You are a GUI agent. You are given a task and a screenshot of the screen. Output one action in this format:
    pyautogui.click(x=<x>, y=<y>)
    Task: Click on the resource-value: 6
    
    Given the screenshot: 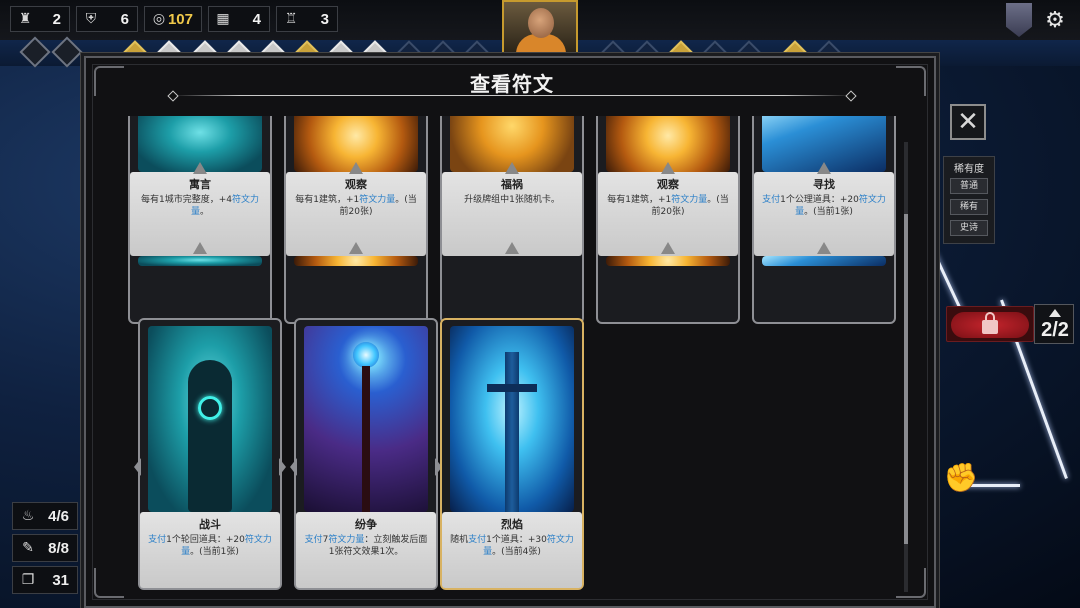 What is the action you would take?
    pyautogui.click(x=124, y=19)
    